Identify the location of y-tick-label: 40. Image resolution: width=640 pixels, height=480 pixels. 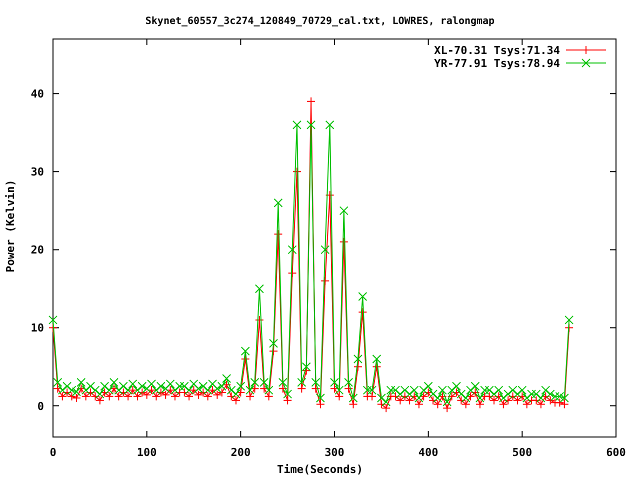
(37, 94).